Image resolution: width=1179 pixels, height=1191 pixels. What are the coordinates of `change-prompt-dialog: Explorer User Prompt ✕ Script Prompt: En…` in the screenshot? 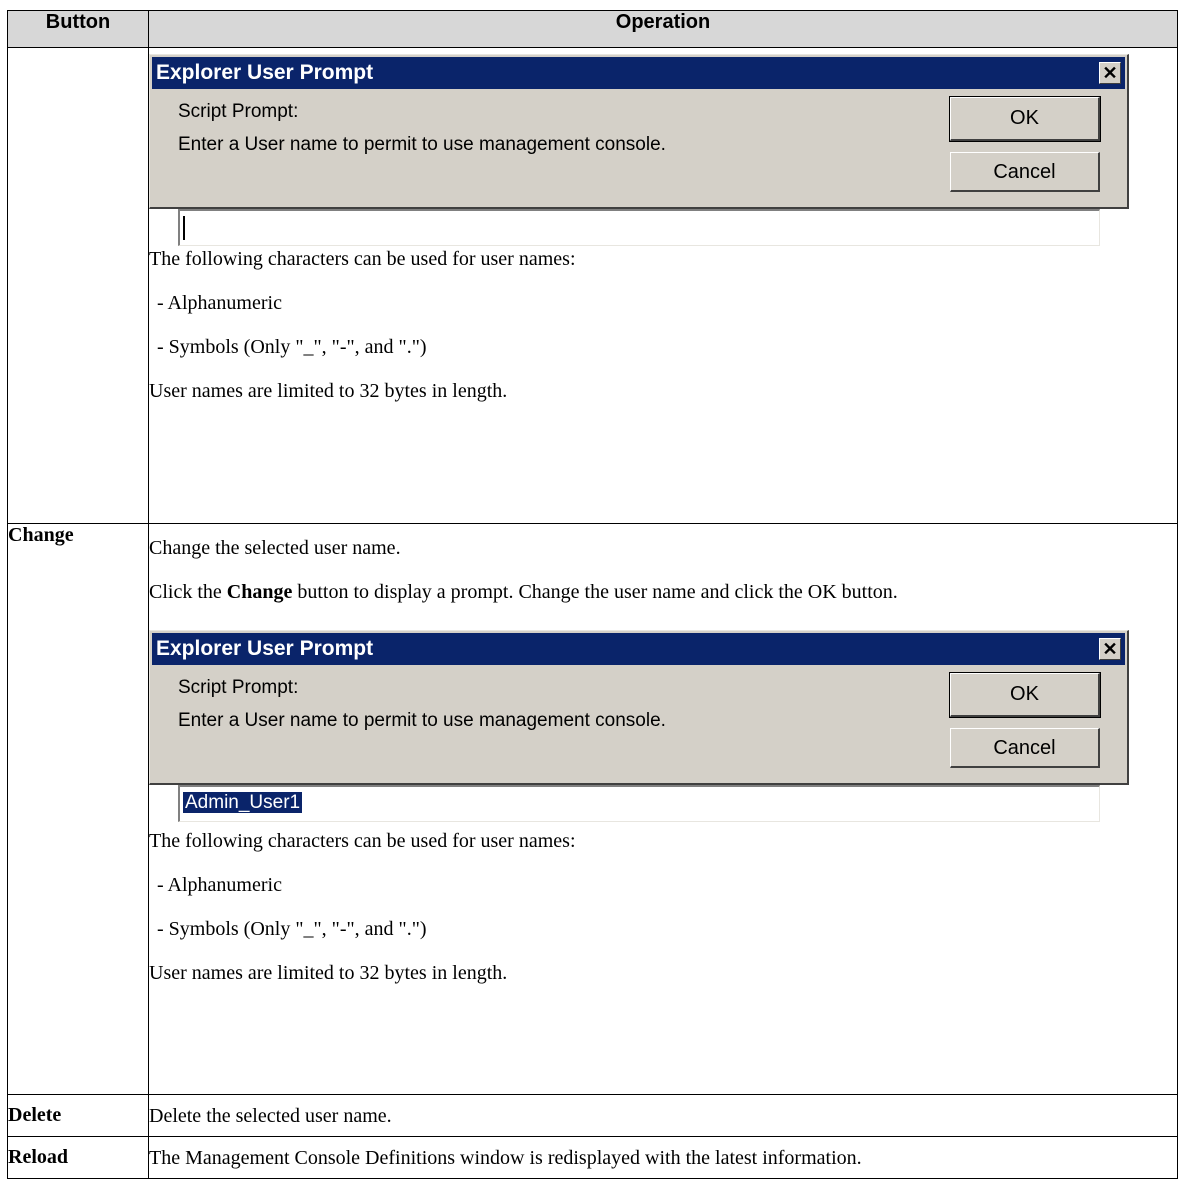 It's located at (639, 726).